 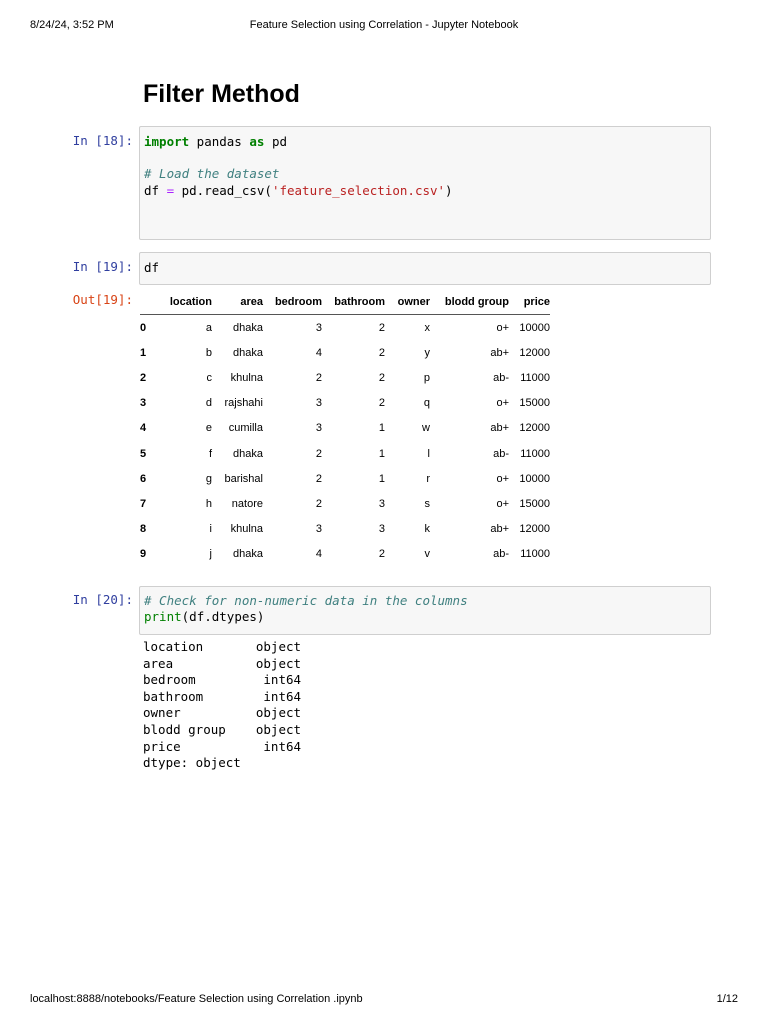 I want to click on column-header: blodd group, so click(x=476, y=302).